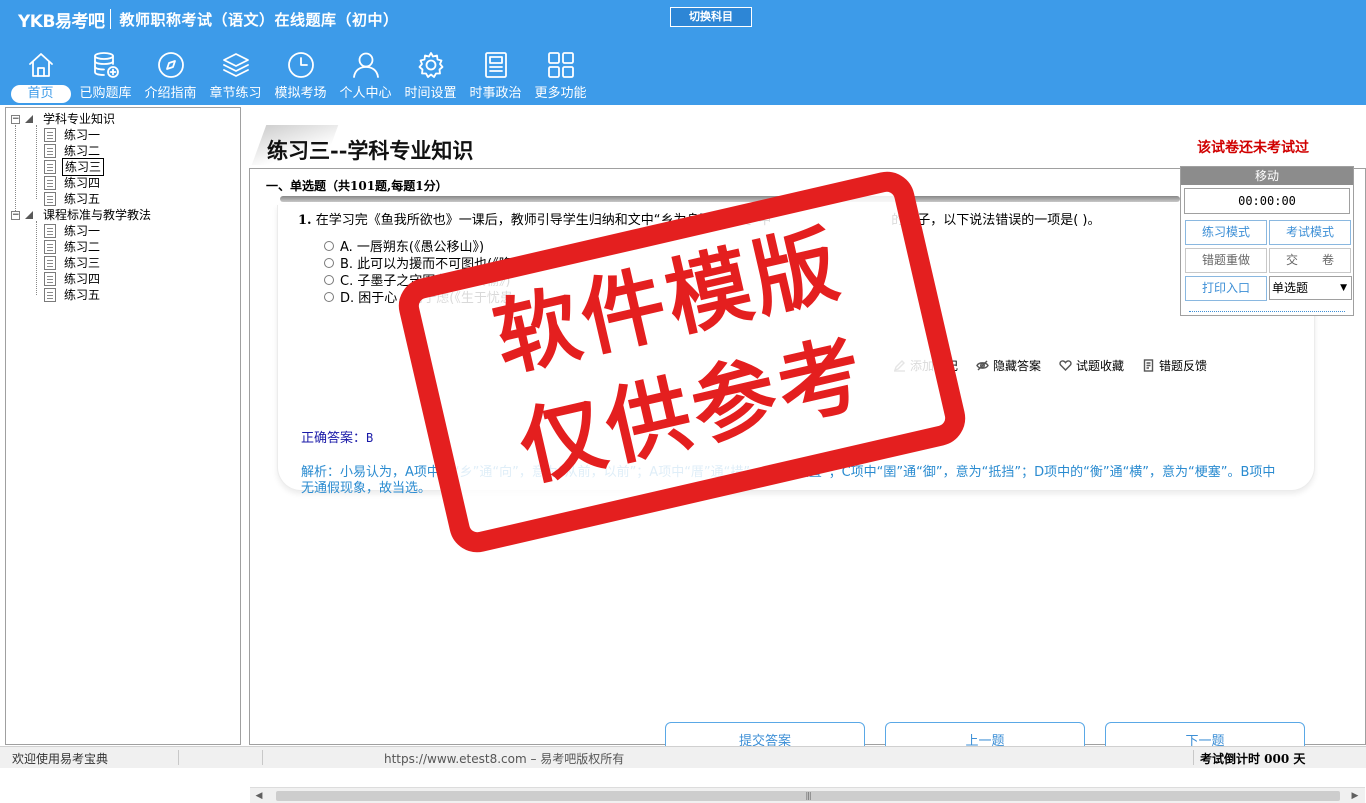  I want to click on question-stem-text: 在学习完《鱼我所欲也》一课后，教师引导学生归纳和文中“乡为身死而不受”中, so click(543, 220).